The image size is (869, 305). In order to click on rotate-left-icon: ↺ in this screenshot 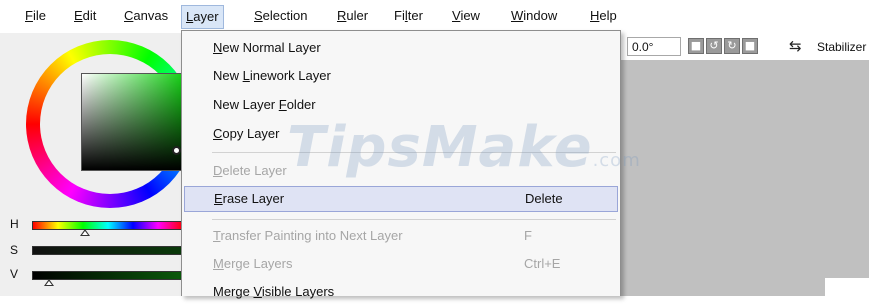, I will do `click(714, 46)`.